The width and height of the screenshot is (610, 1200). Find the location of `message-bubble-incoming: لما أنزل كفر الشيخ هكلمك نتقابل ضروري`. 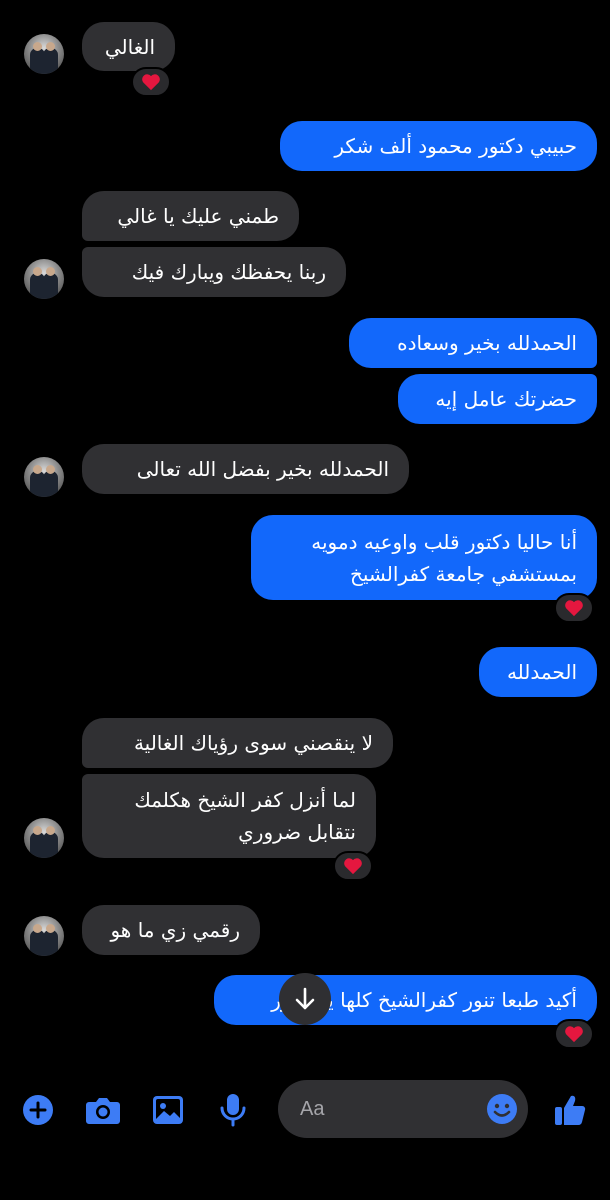

message-bubble-incoming: لما أنزل كفر الشيخ هكلمك نتقابل ضروري is located at coordinates (229, 816).